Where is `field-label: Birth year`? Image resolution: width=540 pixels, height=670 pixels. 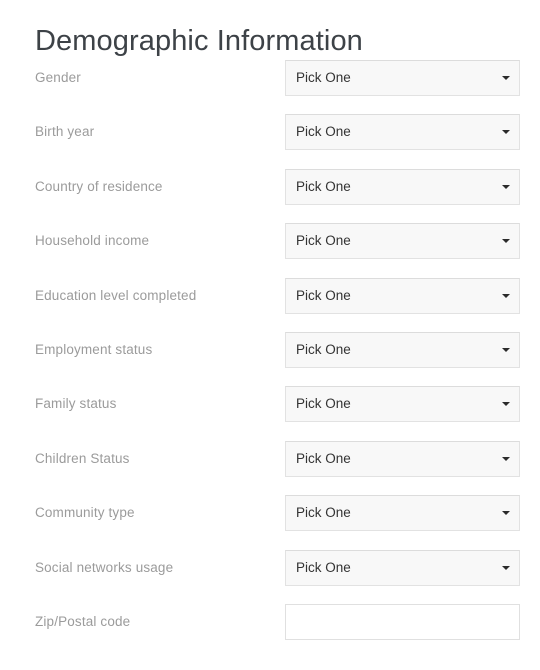 field-label: Birth year is located at coordinates (65, 132).